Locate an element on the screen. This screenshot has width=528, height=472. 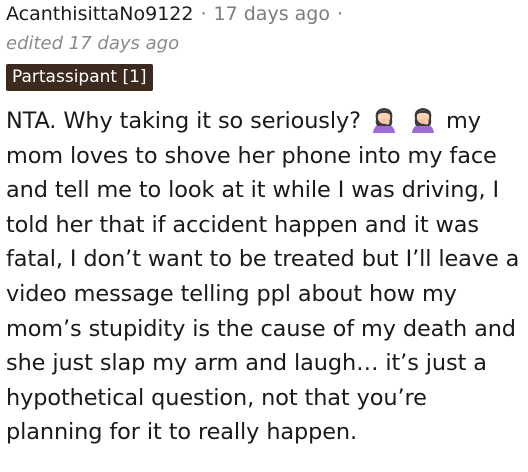
comment-line: planning for it to really happen. is located at coordinates (182, 432).